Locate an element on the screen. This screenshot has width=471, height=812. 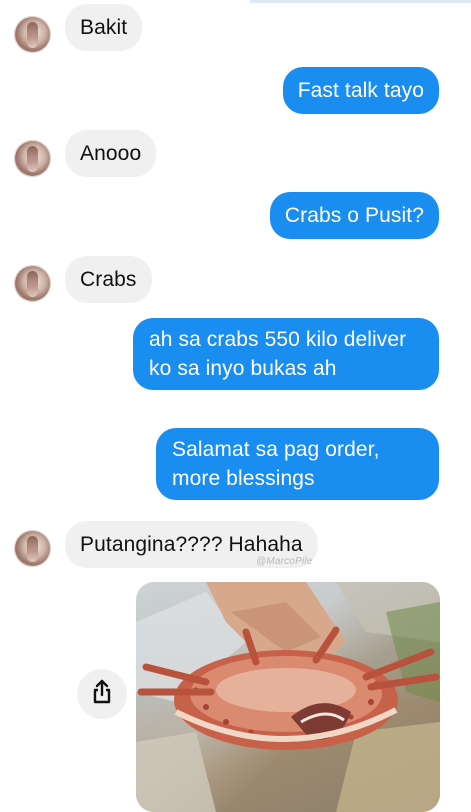
received-message: Anooo is located at coordinates (111, 153).